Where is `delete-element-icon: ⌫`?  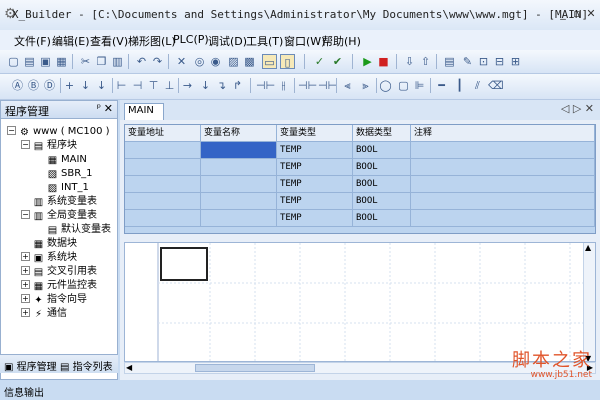
delete-element-icon: ⌫ is located at coordinates (496, 85).